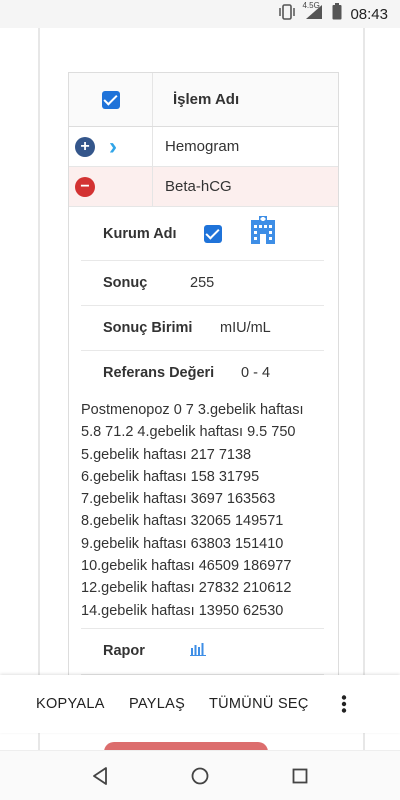 This screenshot has height=800, width=400. I want to click on institution-row: Kurum Adı, so click(202, 234).